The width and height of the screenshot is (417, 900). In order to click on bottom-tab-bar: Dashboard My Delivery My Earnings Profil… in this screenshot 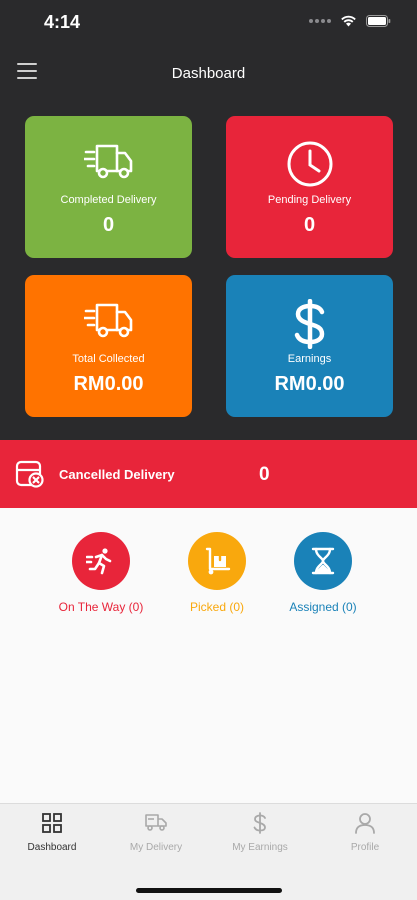, I will do `click(208, 835)`.